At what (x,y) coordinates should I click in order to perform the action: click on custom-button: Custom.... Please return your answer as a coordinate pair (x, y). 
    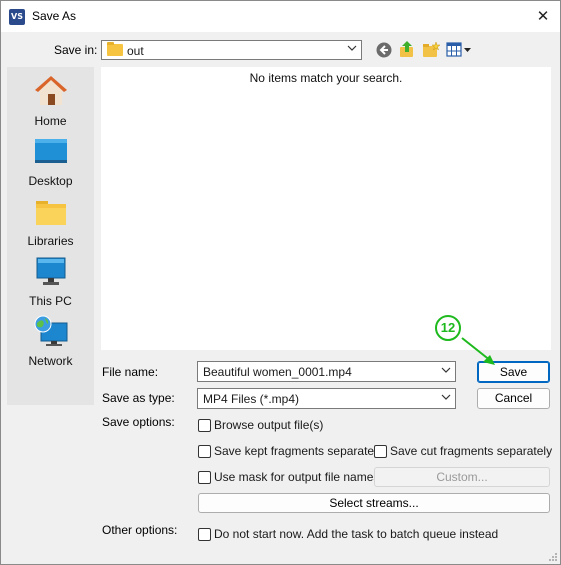
    Looking at the image, I should click on (462, 477).